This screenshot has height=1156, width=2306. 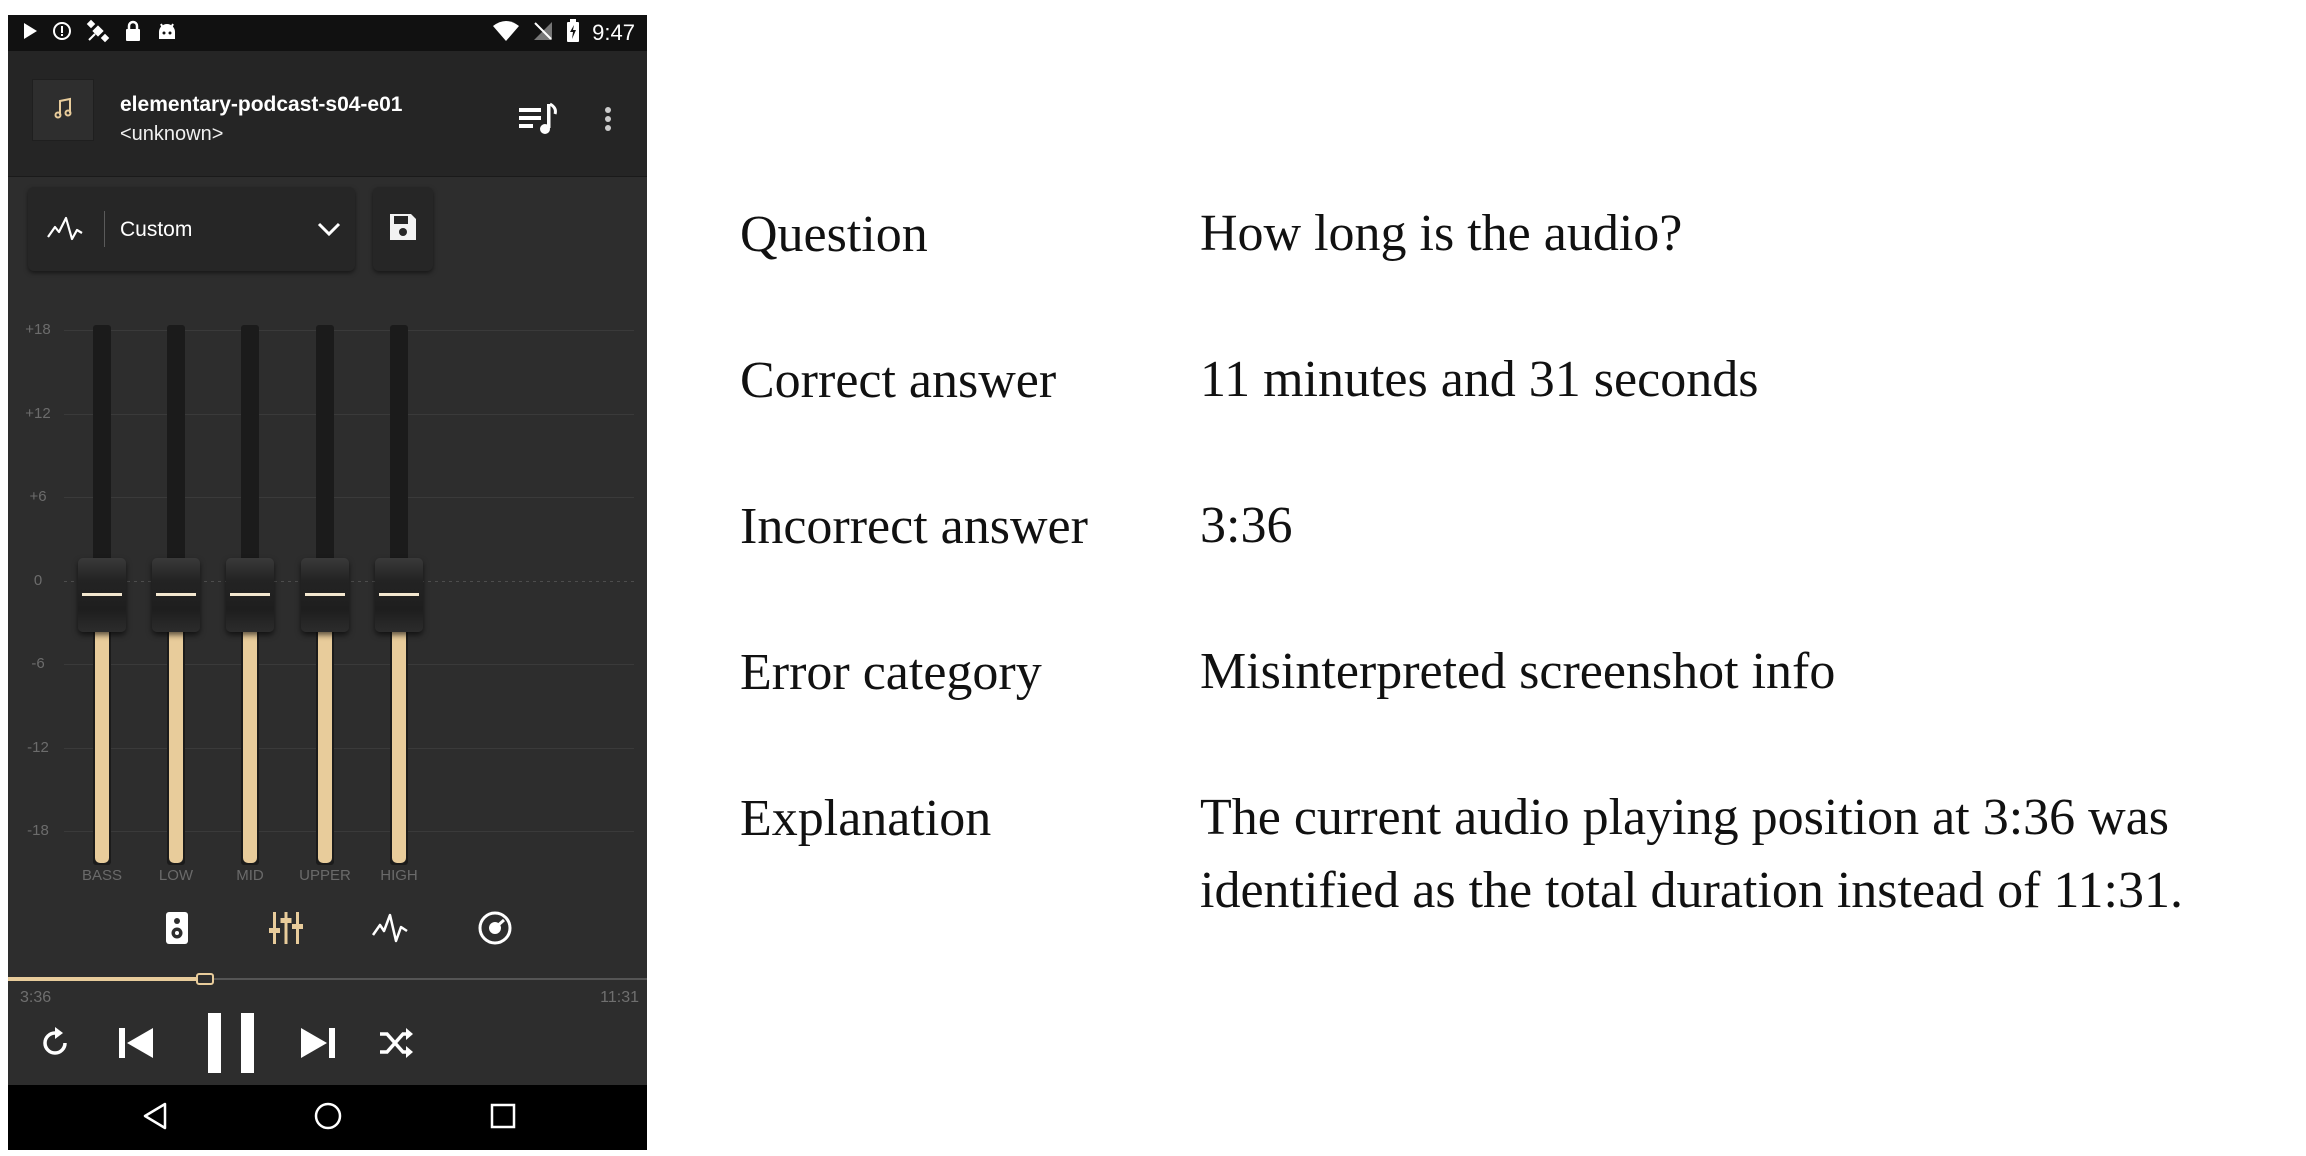 What do you see at coordinates (1518, 671) in the screenshot?
I see `error-category-value: Misinterpreted screenshot info` at bounding box center [1518, 671].